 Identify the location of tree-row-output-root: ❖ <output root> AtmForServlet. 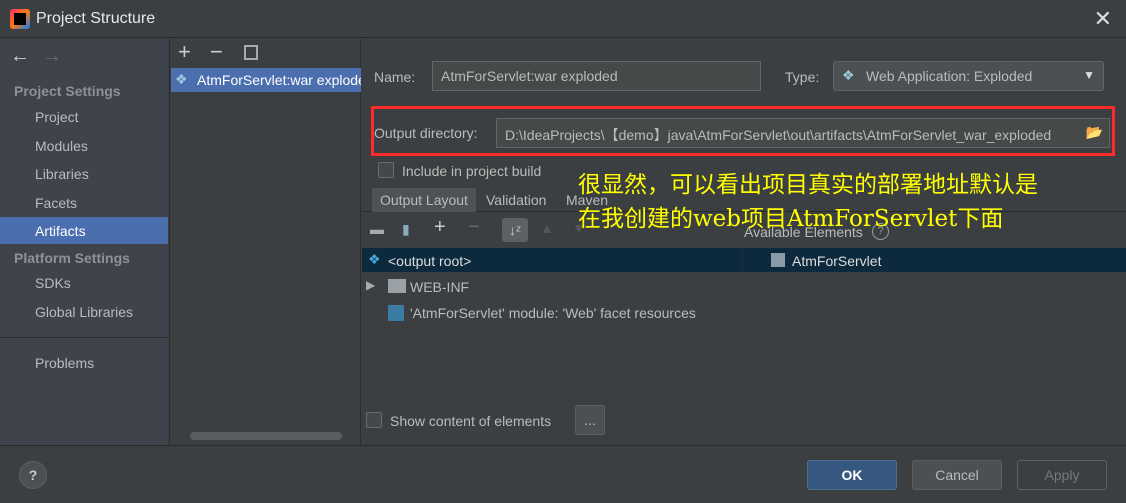
(744, 260).